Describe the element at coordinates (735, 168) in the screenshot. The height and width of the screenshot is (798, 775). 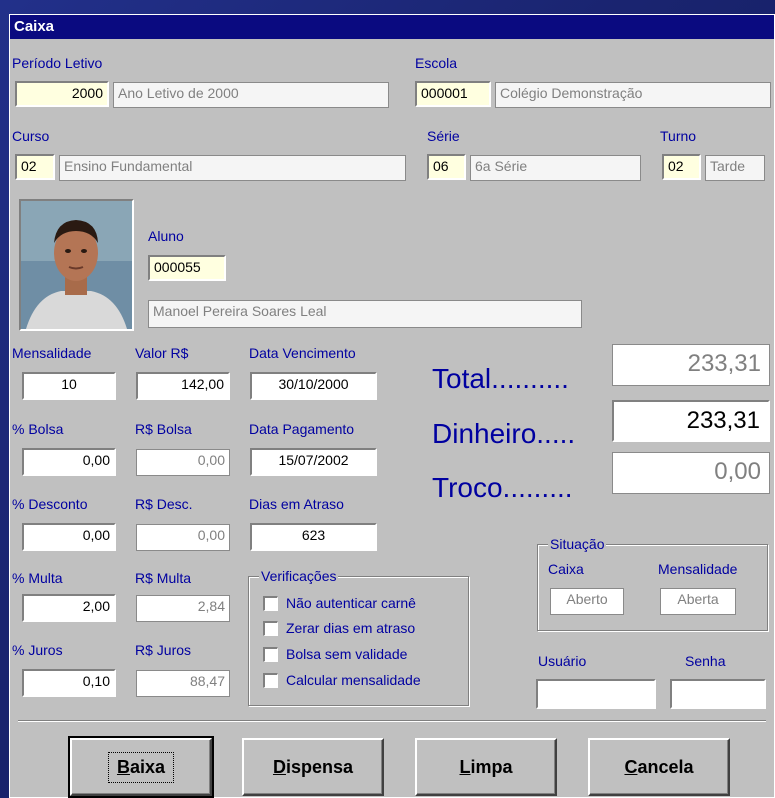
I see `turno-desc-field: Tarde` at that location.